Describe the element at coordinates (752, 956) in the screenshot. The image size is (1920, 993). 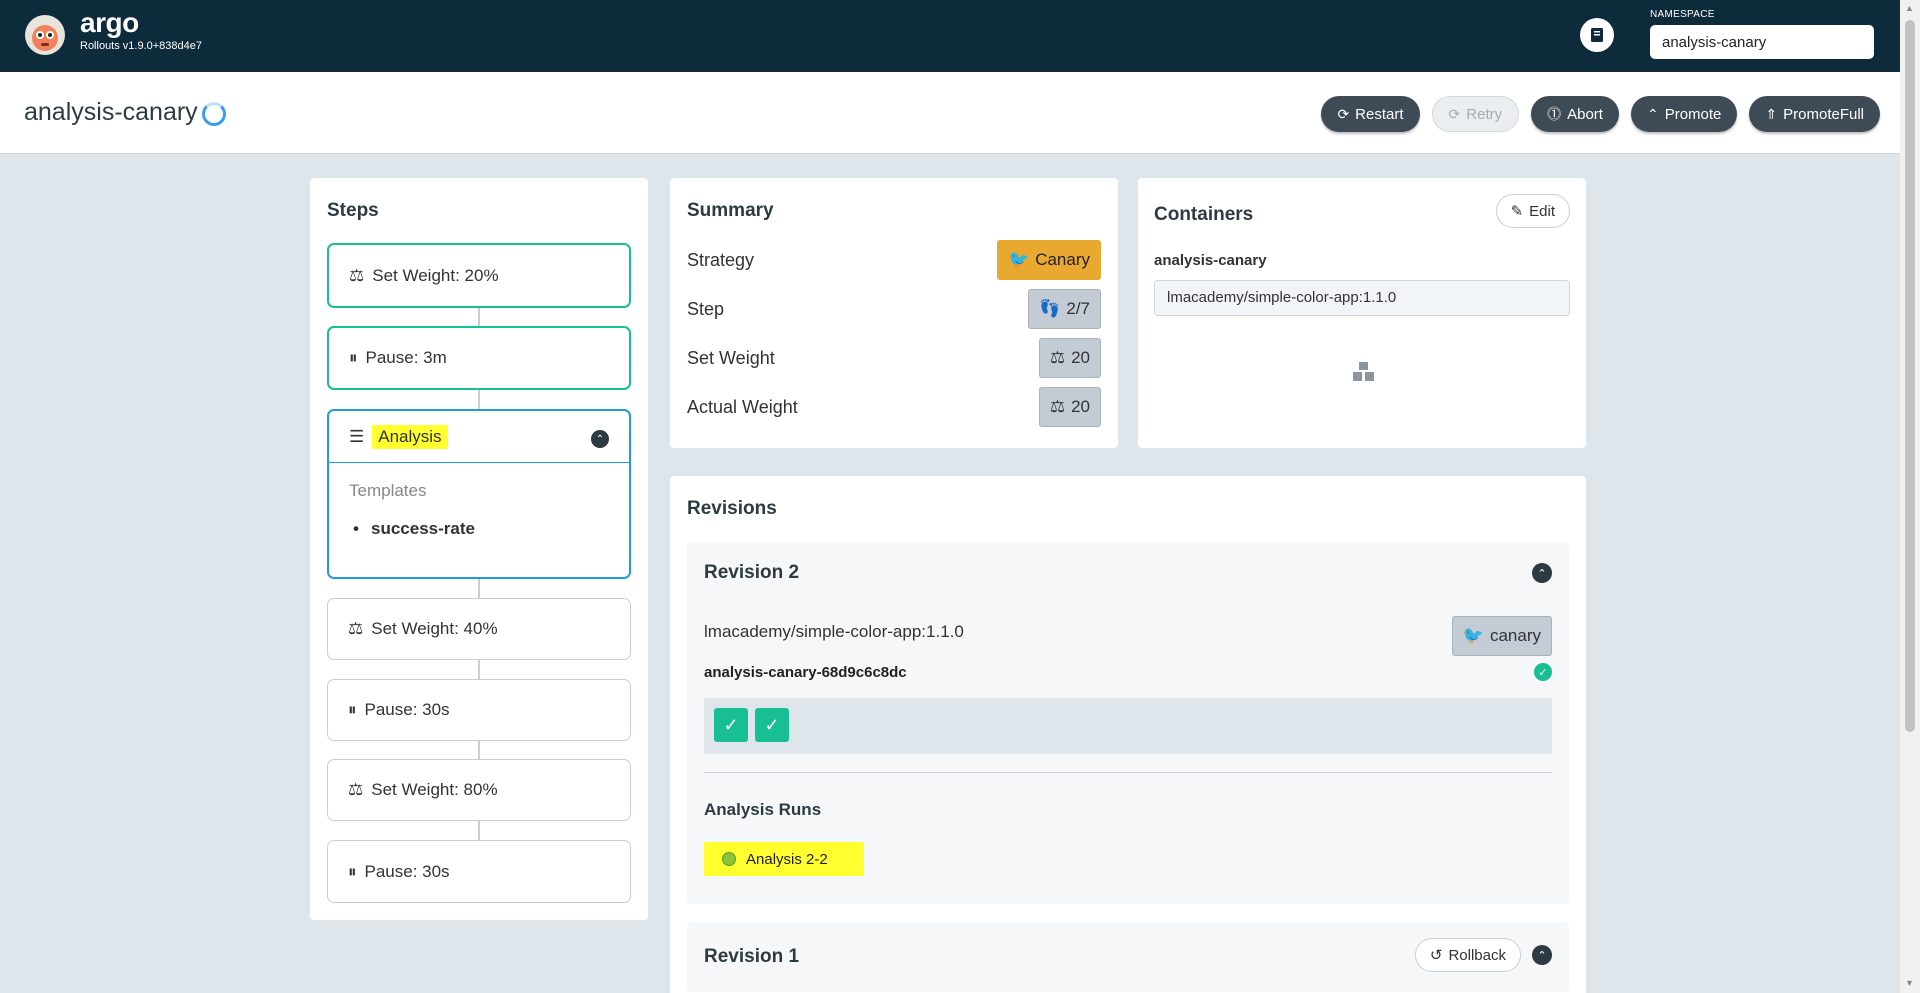
I see `revision-title: Revision 1` at that location.